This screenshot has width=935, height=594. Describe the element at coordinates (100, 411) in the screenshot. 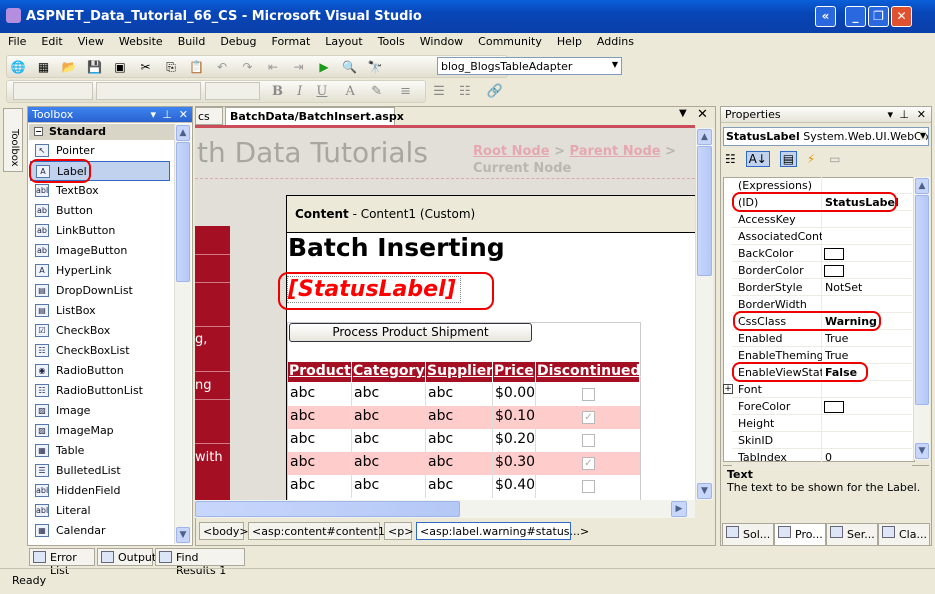

I see `toolbox-item-image: ▨ Image` at that location.